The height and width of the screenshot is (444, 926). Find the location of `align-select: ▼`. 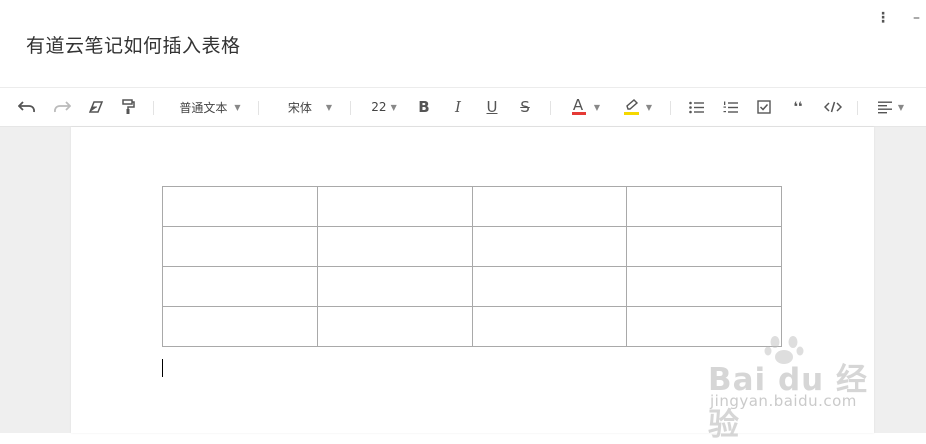

align-select: ▼ is located at coordinates (891, 107).